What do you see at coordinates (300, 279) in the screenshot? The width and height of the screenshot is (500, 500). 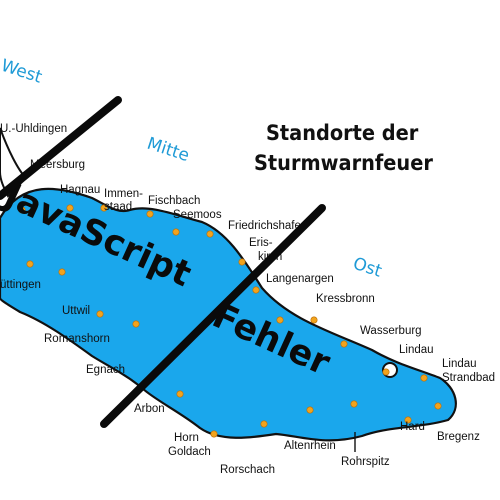 I see `place-langenargen: Langenargen` at bounding box center [300, 279].